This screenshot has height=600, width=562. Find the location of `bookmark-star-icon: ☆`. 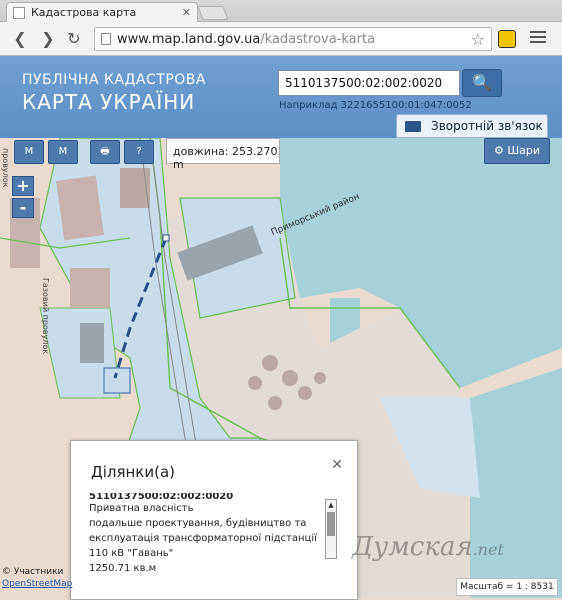

bookmark-star-icon: ☆ is located at coordinates (478, 39).